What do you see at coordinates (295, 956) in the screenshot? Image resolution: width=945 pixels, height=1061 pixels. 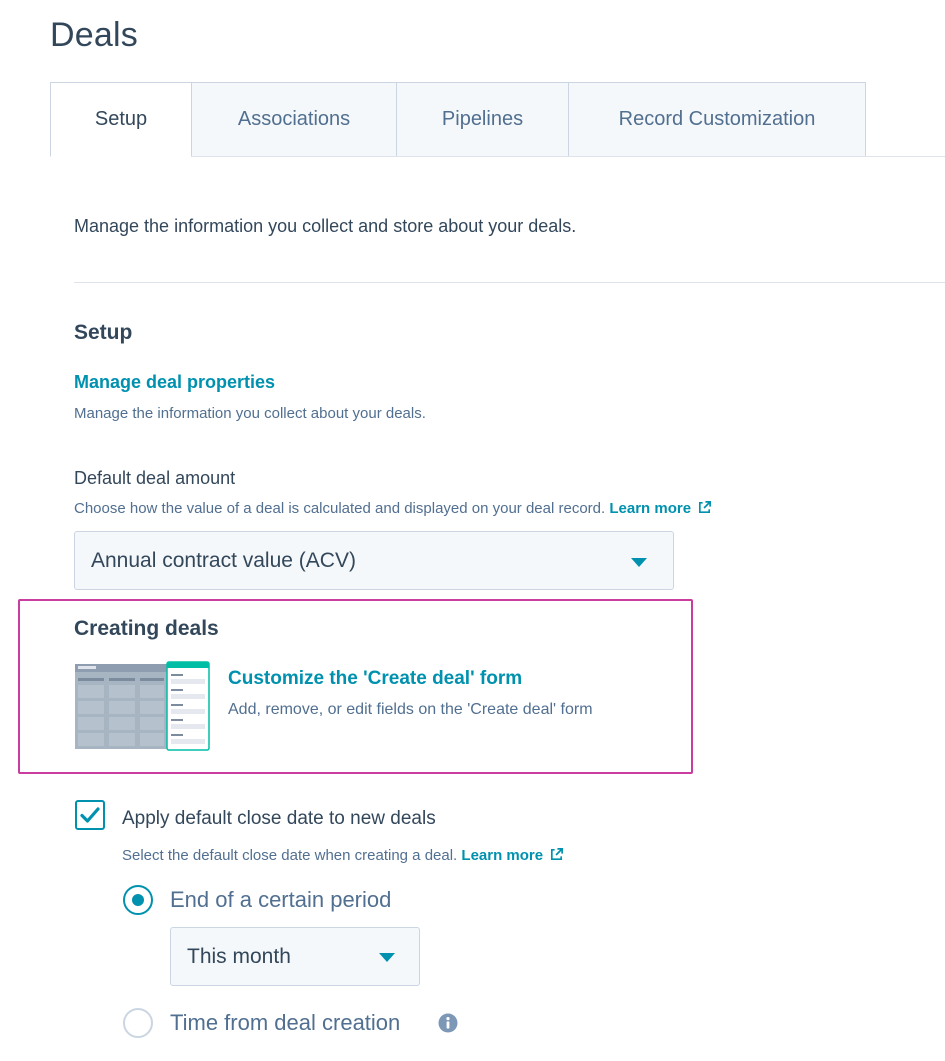 I see `period-select: This month` at bounding box center [295, 956].